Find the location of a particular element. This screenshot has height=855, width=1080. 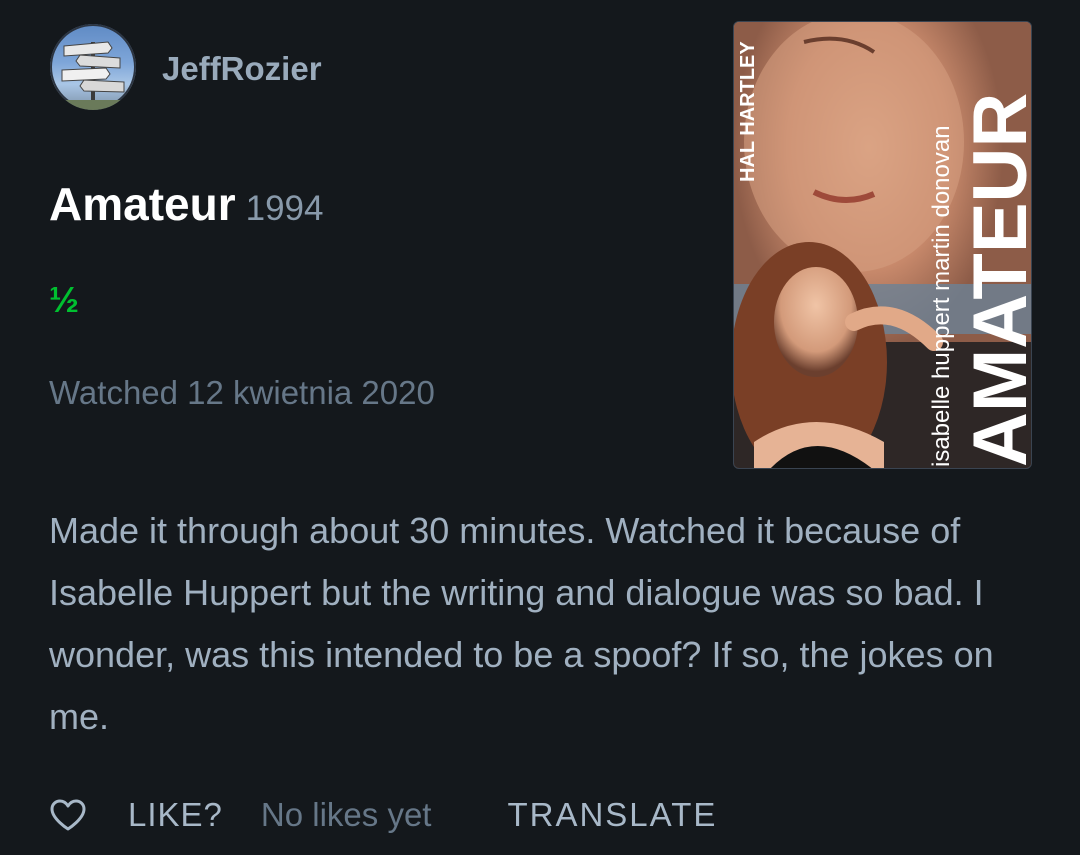

translate-button: TRANSLATE is located at coordinates (612, 815).